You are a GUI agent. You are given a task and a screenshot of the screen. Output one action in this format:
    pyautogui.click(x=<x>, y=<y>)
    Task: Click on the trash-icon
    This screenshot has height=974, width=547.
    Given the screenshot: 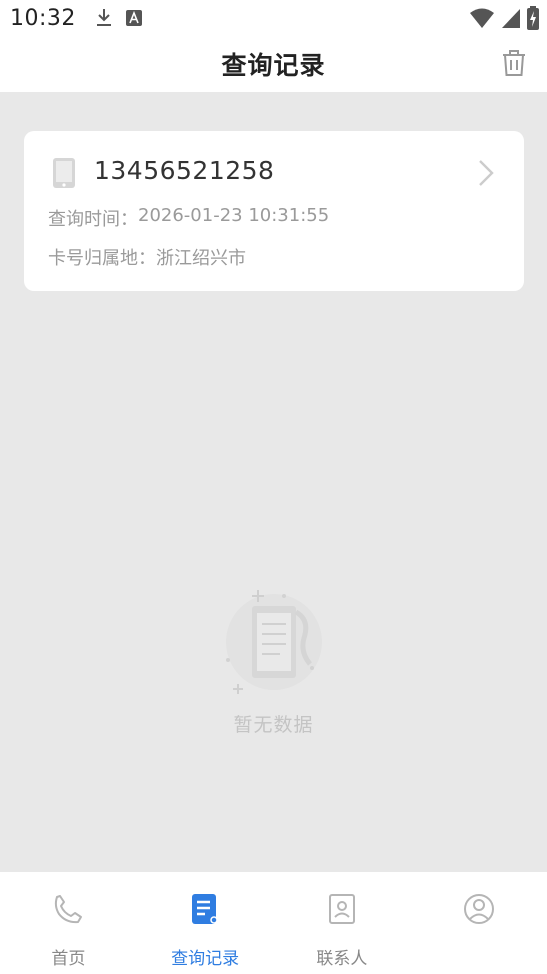 What is the action you would take?
    pyautogui.click(x=514, y=63)
    